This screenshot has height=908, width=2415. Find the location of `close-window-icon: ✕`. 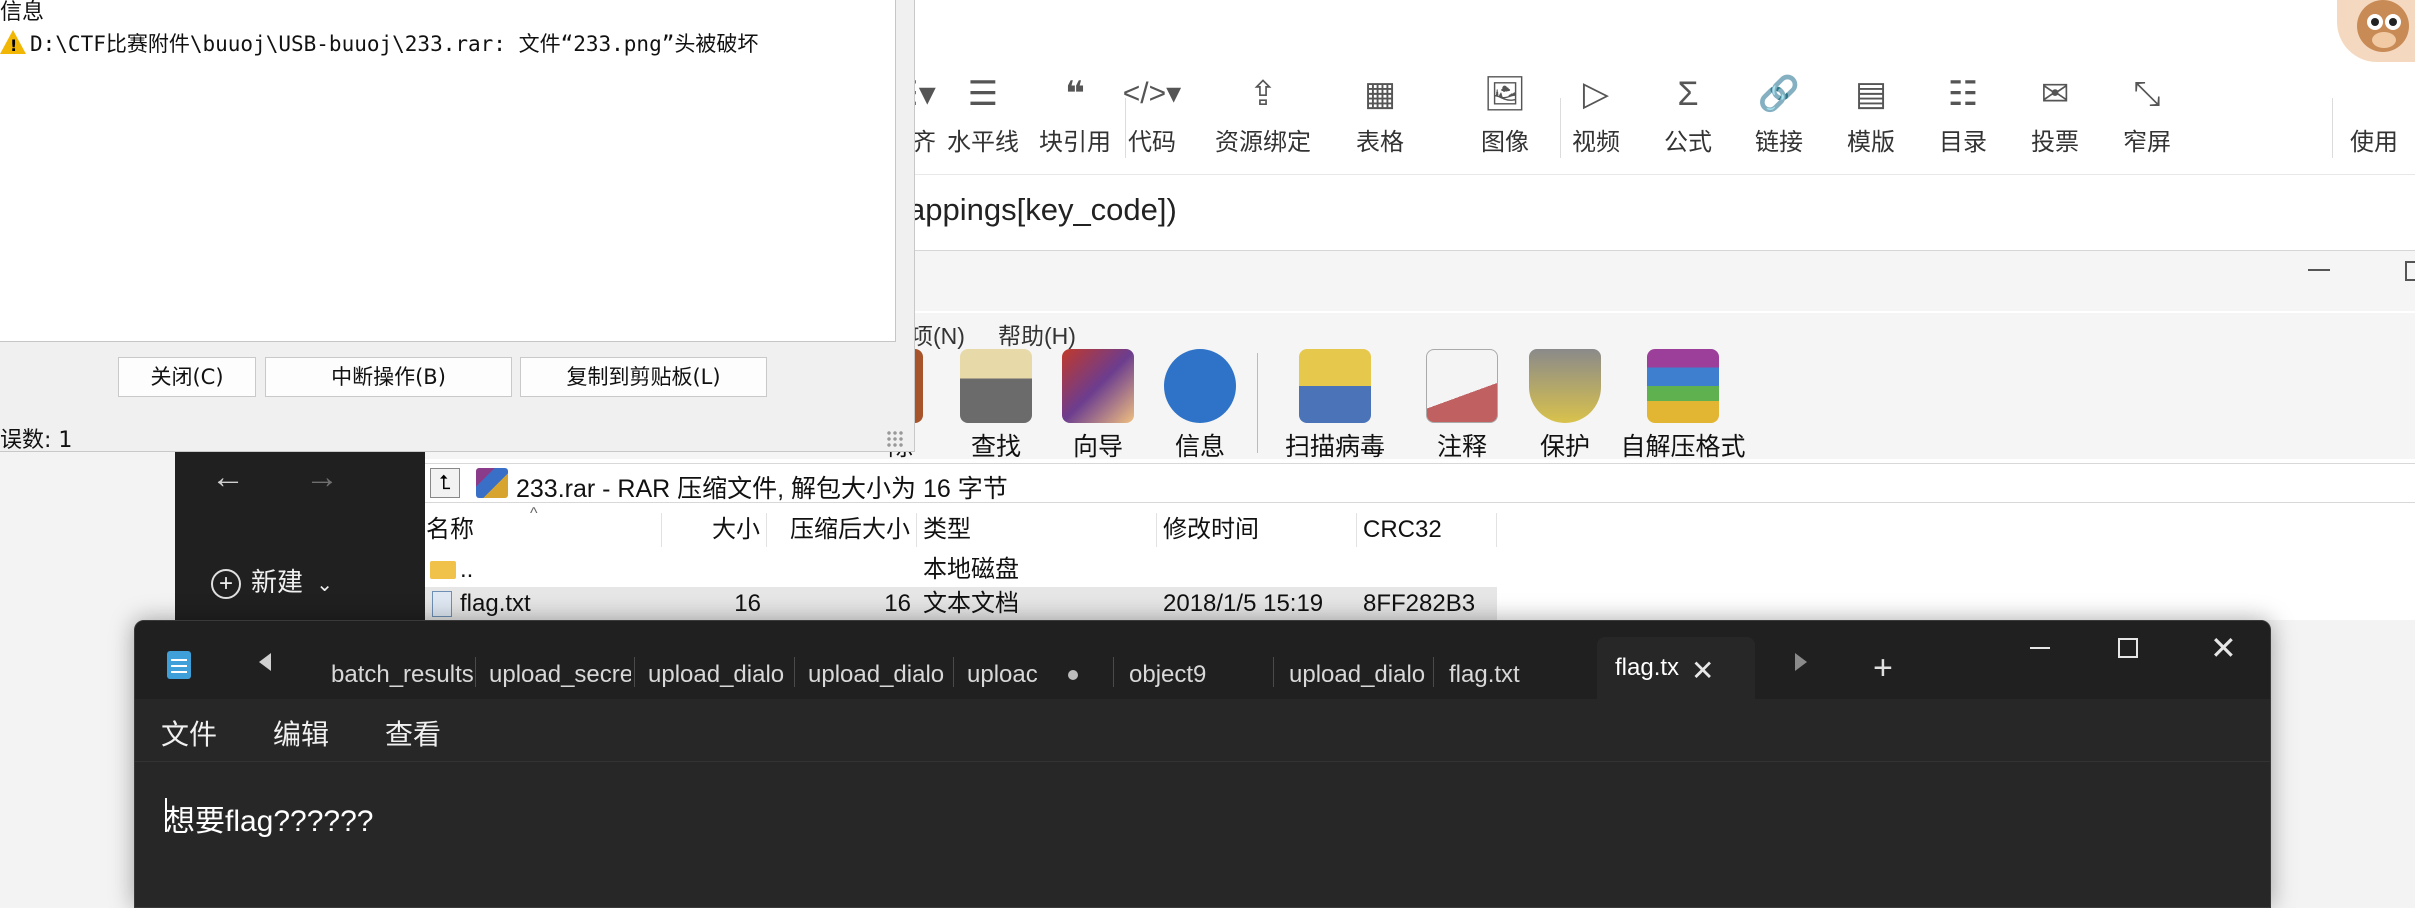

close-window-icon: ✕ is located at coordinates (2223, 648).